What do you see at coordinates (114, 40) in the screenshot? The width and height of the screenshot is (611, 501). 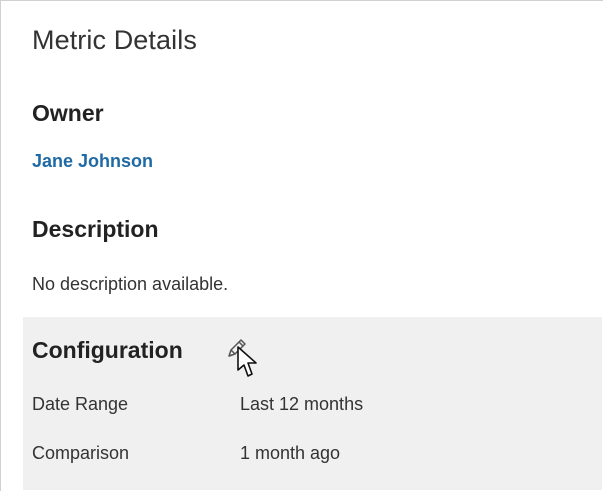 I see `panel-title: Metric Details` at bounding box center [114, 40].